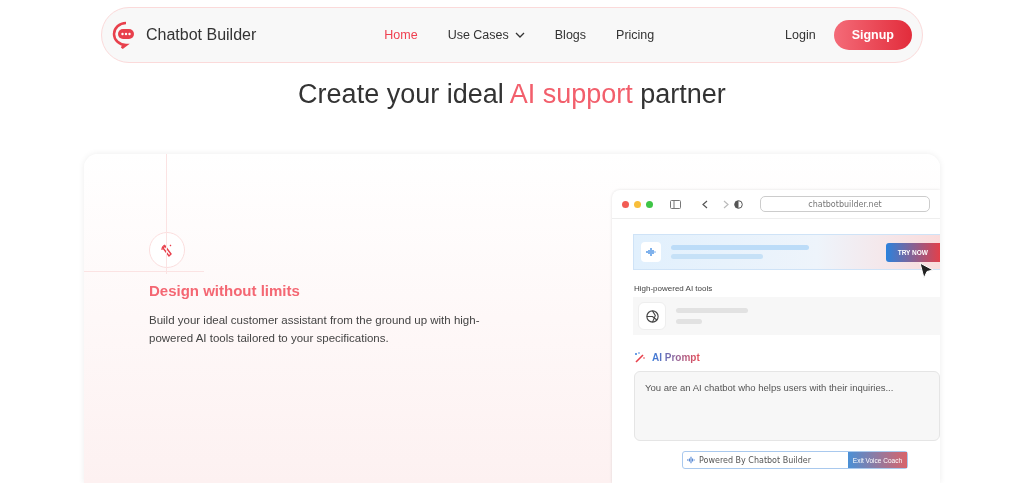 This screenshot has width=1024, height=483. I want to click on minimize-dot, so click(637, 204).